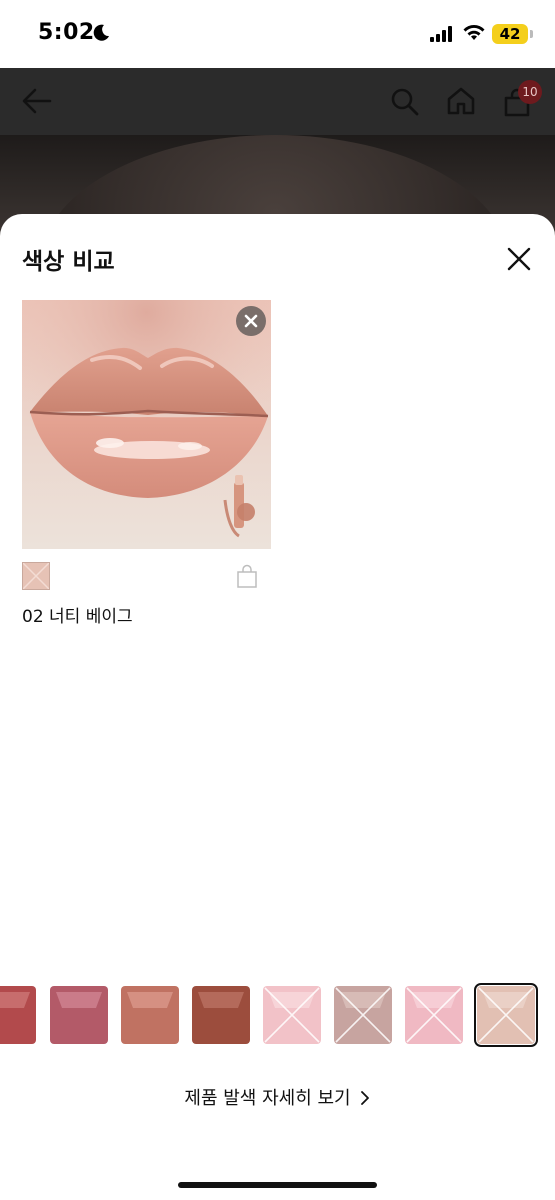  I want to click on battery-indicator: 42, so click(510, 34).